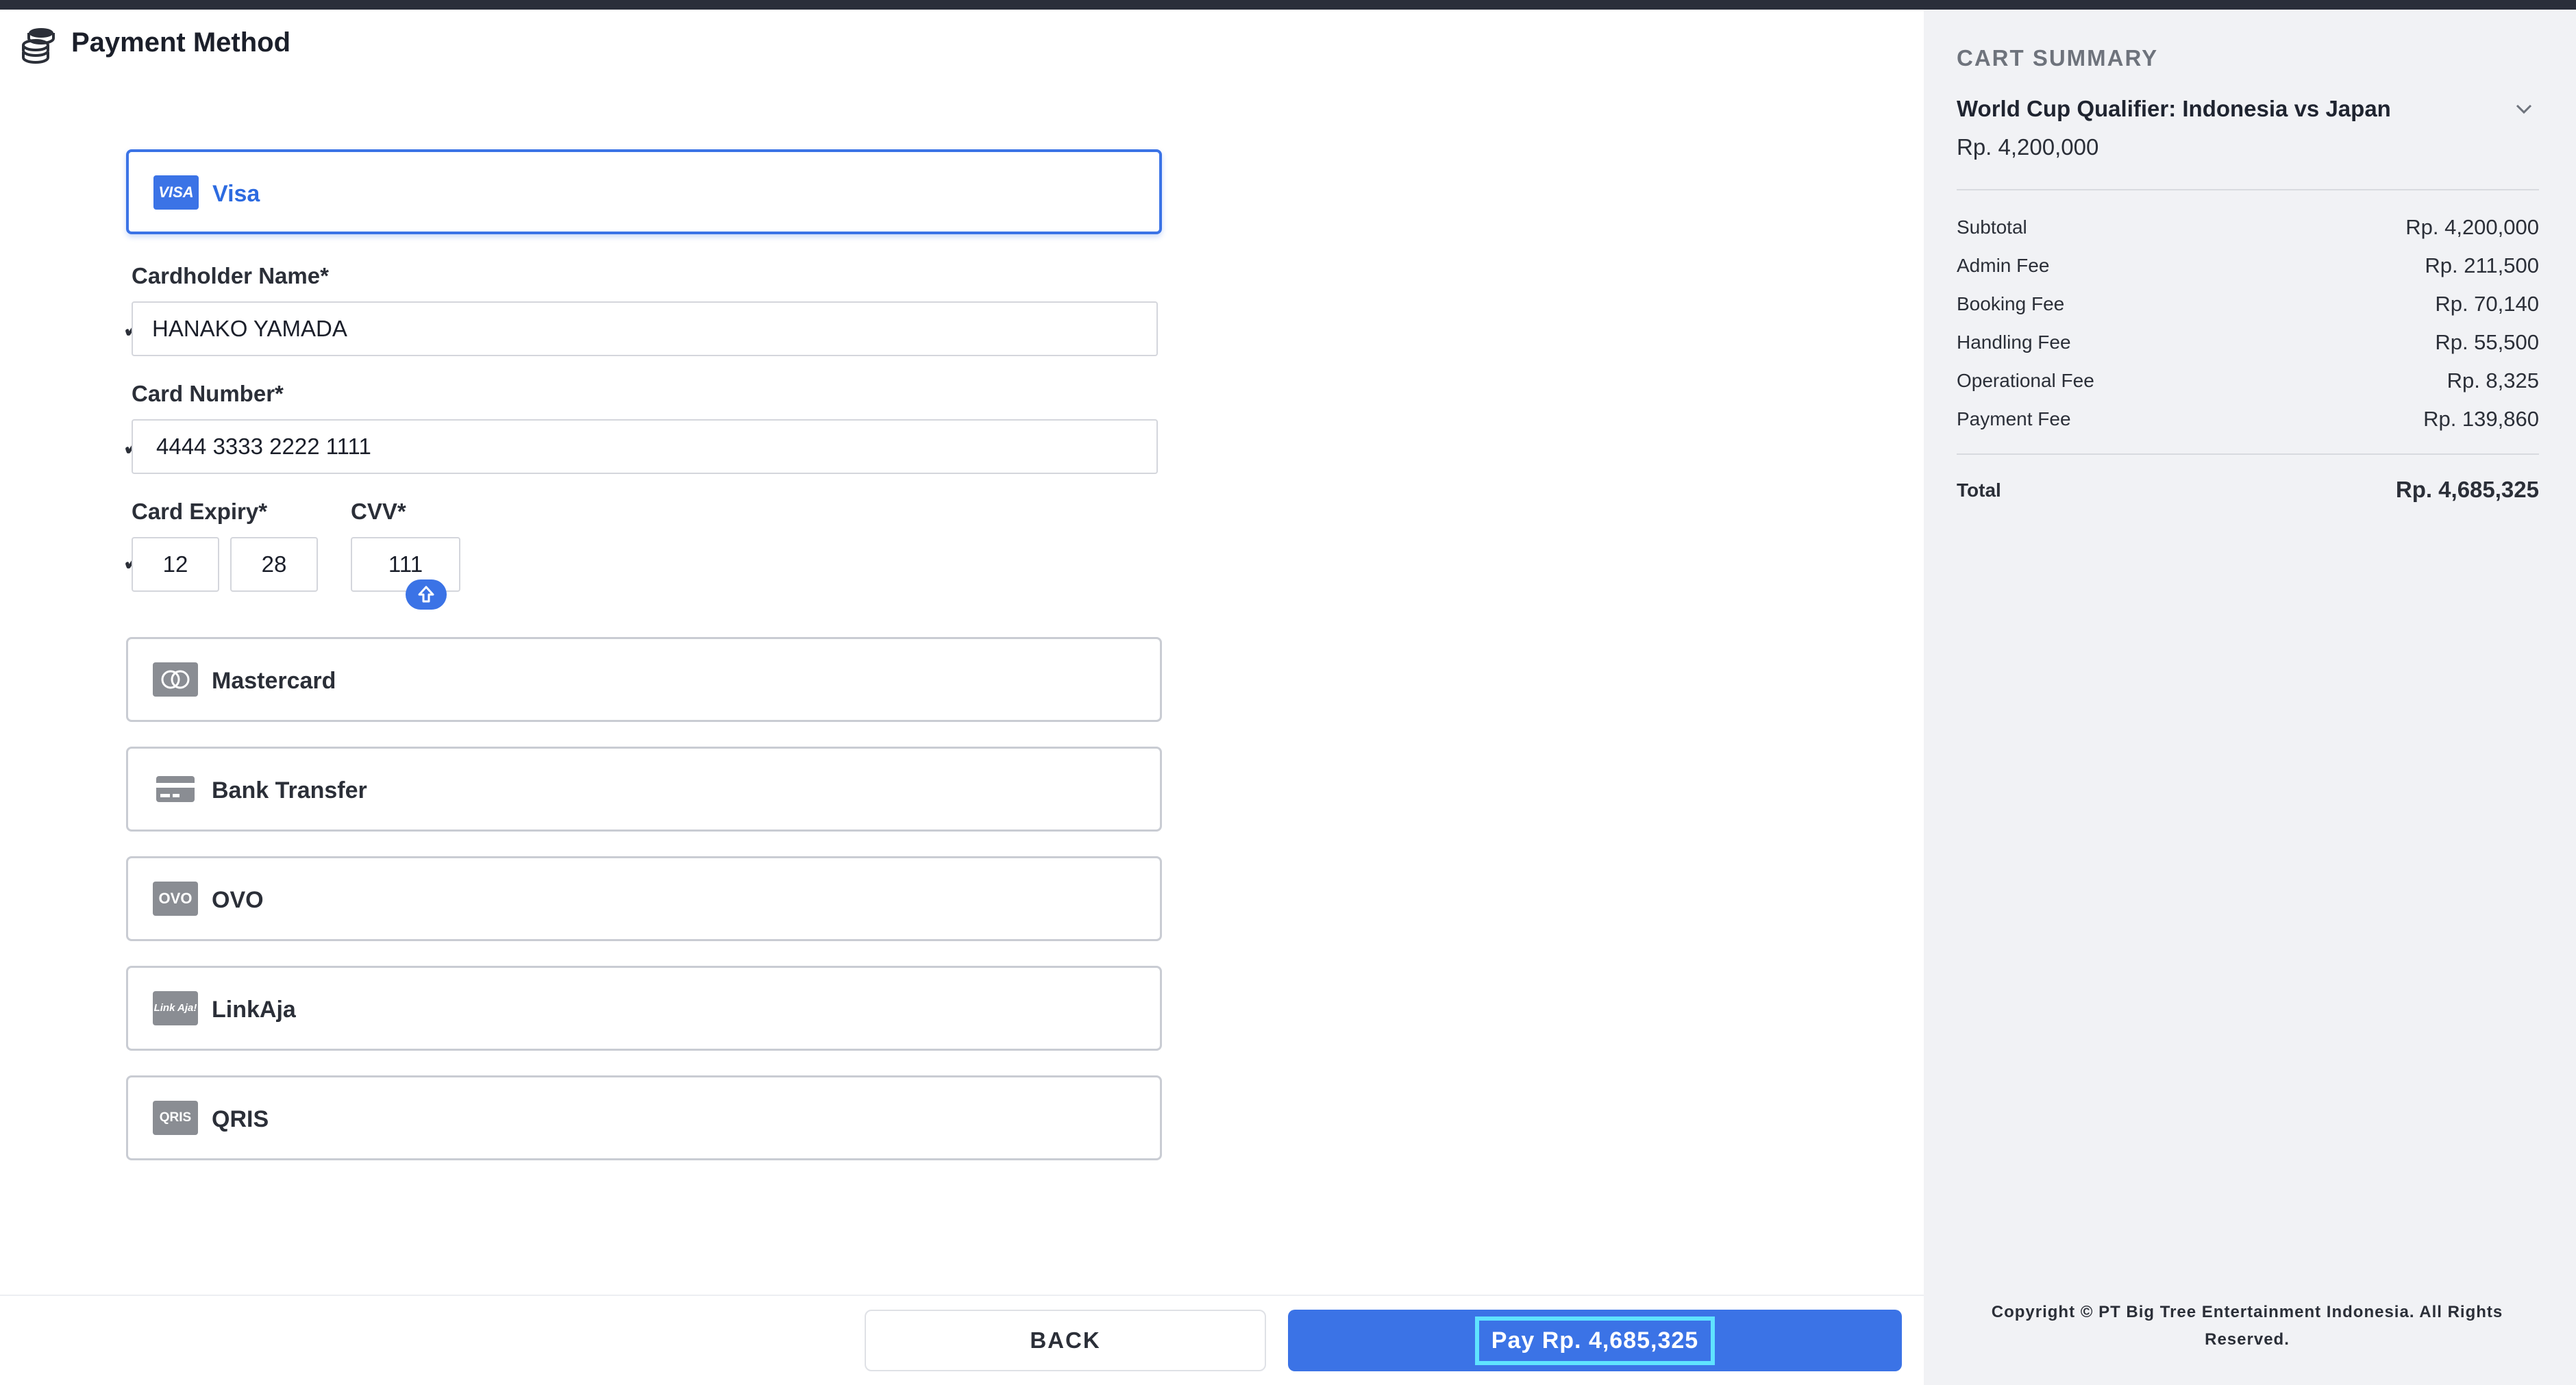 This screenshot has width=2576, height=1385. What do you see at coordinates (405, 565) in the screenshot?
I see `cvv-field: 111` at bounding box center [405, 565].